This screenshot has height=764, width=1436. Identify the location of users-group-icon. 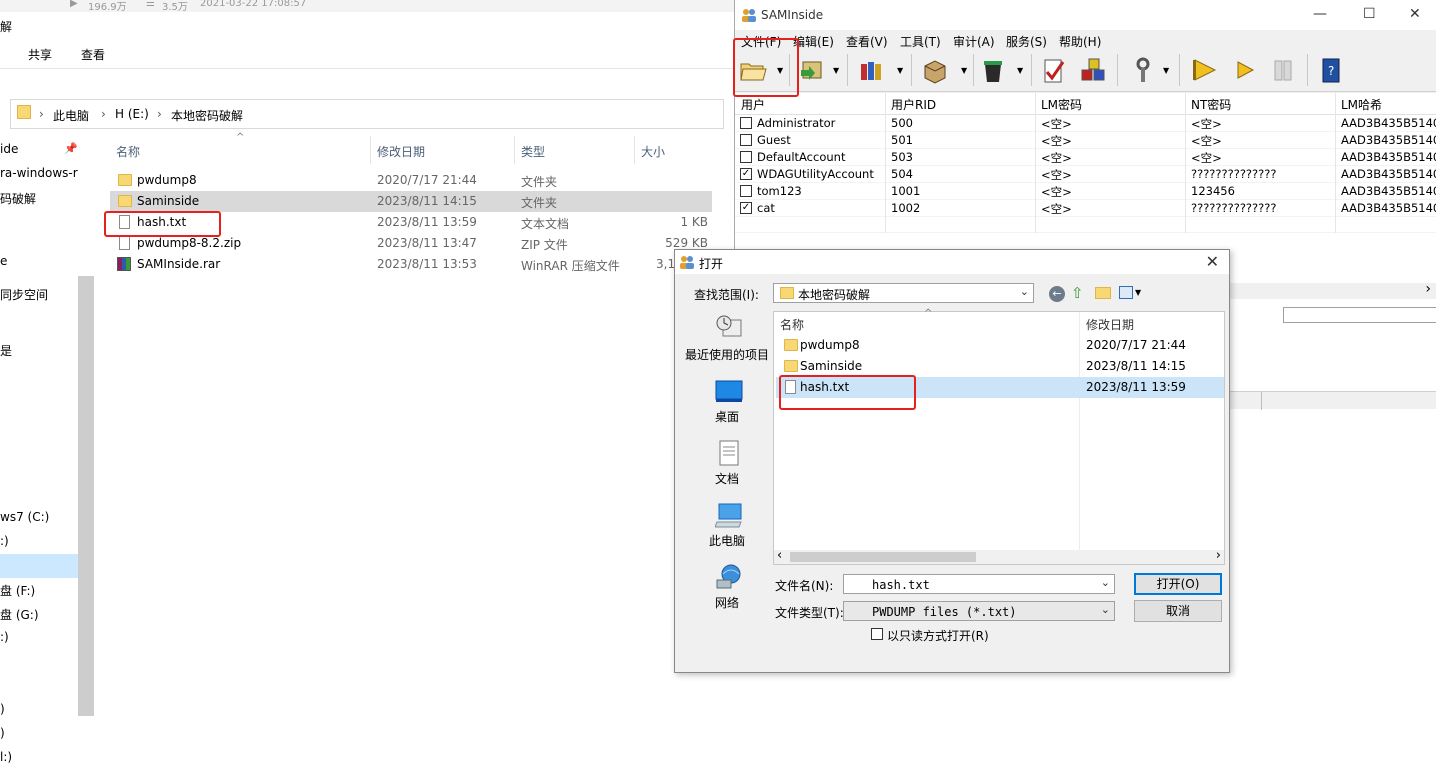
(871, 70).